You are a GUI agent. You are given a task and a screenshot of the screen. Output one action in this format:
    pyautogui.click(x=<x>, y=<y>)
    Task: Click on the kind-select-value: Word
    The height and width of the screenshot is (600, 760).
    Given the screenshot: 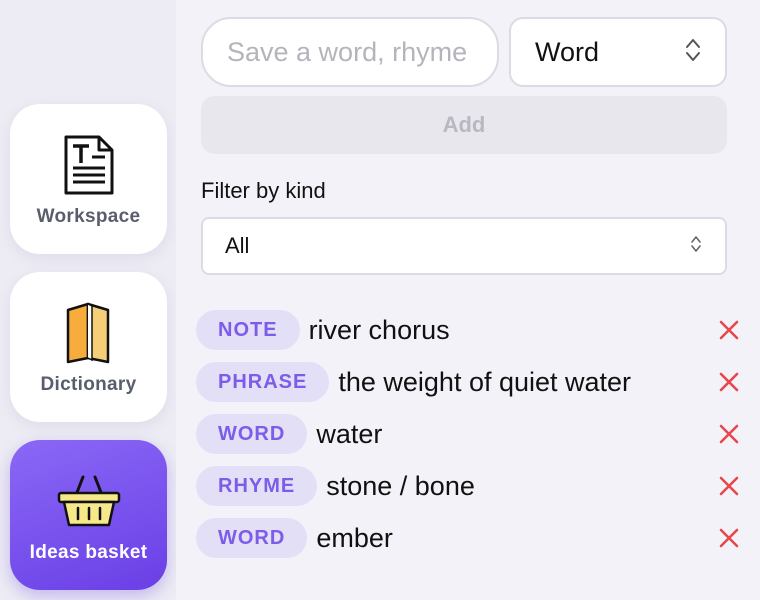 What is the action you would take?
    pyautogui.click(x=567, y=51)
    